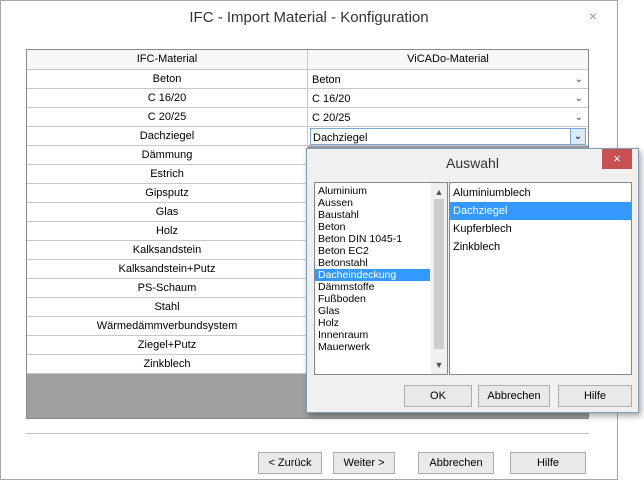 Image resolution: width=644 pixels, height=491 pixels. I want to click on back-button: < Zurück, so click(290, 463).